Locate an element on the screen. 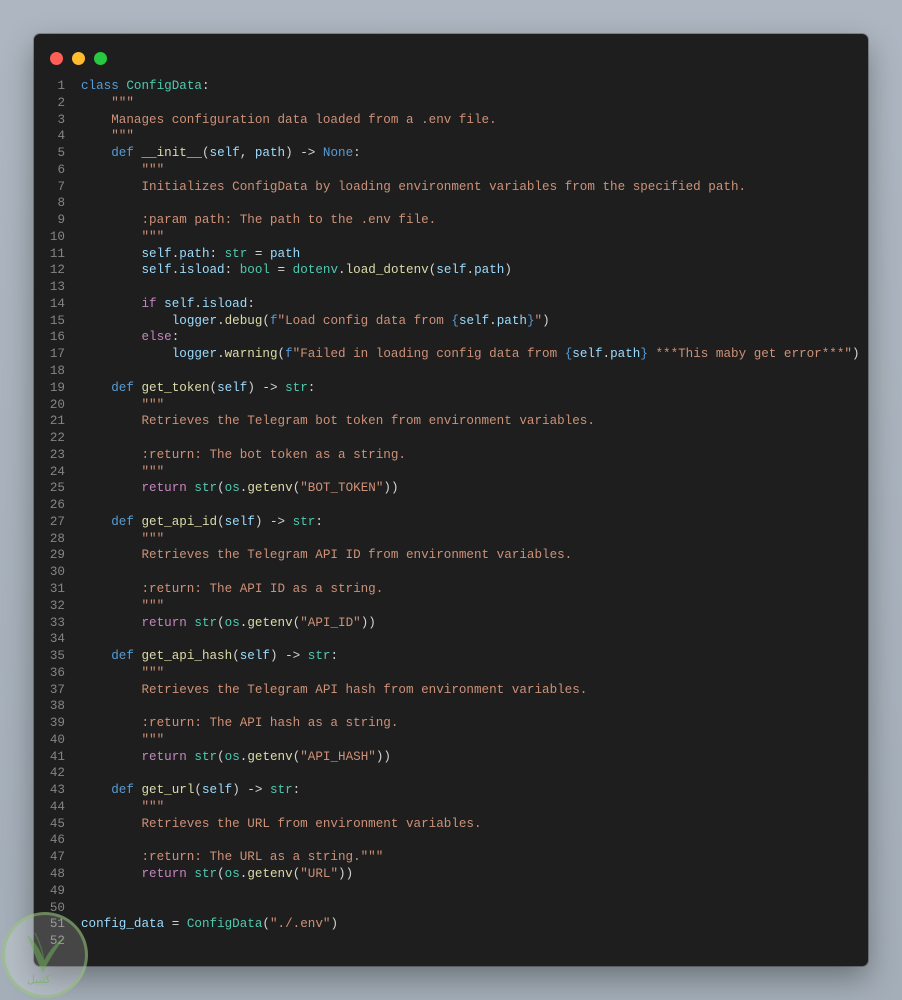  window-titlebar is located at coordinates (451, 58).